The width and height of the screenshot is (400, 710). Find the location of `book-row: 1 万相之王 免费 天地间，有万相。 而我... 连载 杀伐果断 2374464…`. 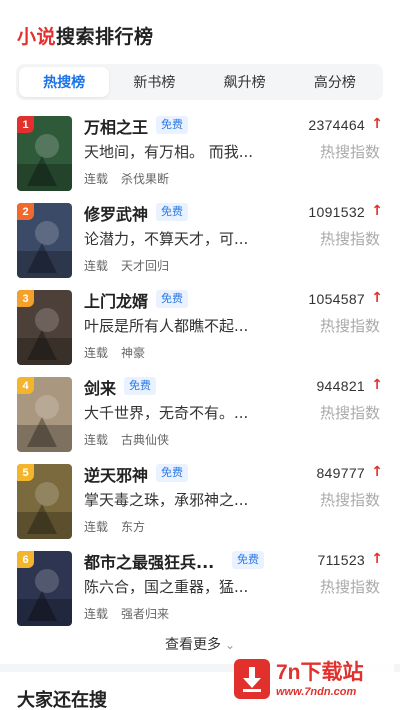

book-row: 1 万相之王 免费 天地间，有万相。 而我... 连载 杀伐果断 2374464… is located at coordinates (200, 153).